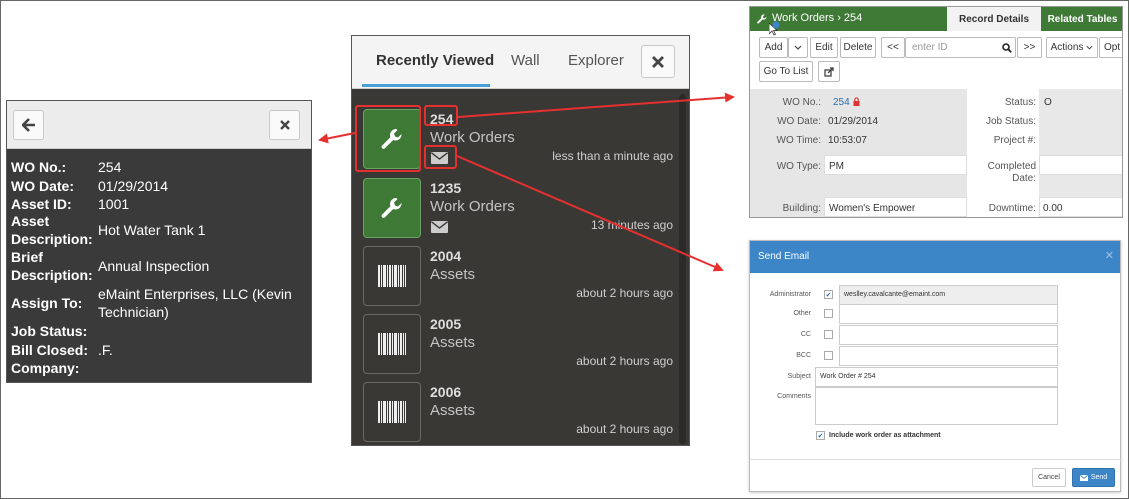 The height and width of the screenshot is (499, 1129). What do you see at coordinates (786, 71) in the screenshot?
I see `go-to-list-button: Go To List` at bounding box center [786, 71].